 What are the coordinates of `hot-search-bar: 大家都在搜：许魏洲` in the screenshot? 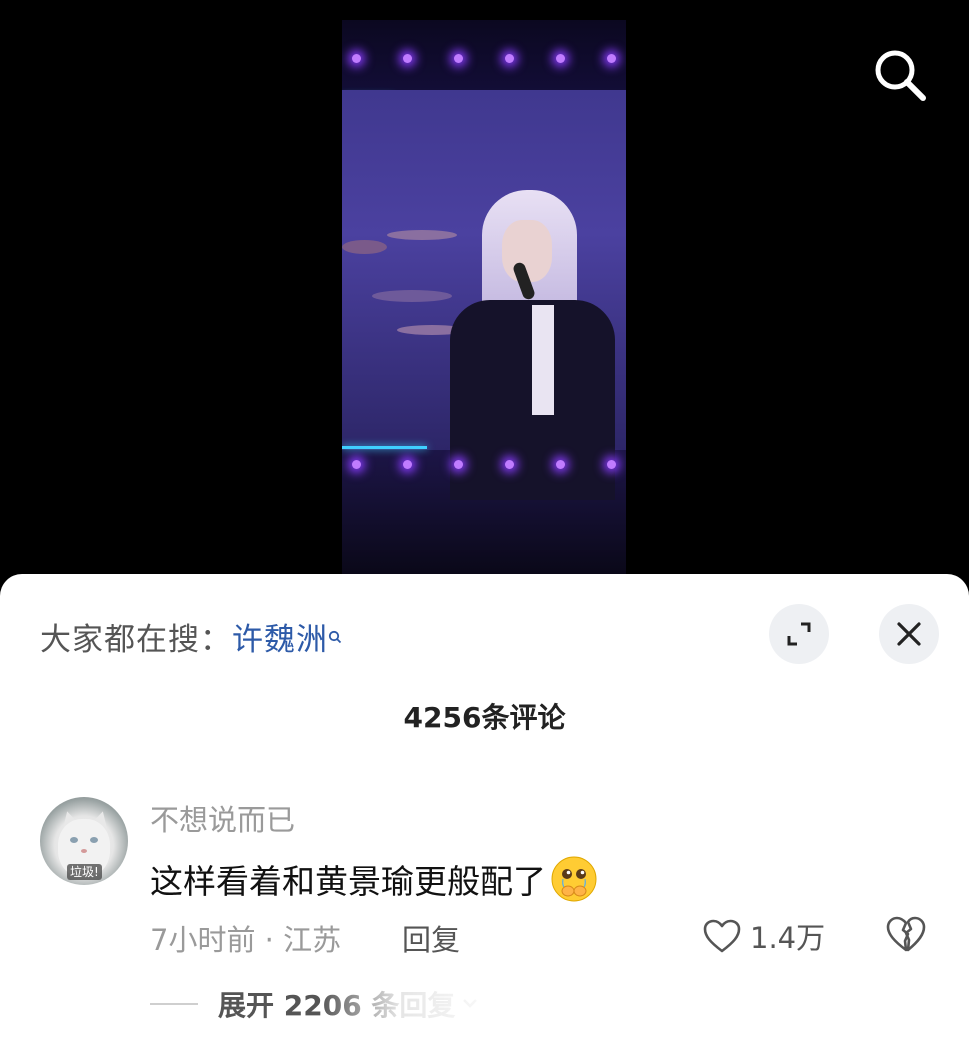 It's located at (191, 636).